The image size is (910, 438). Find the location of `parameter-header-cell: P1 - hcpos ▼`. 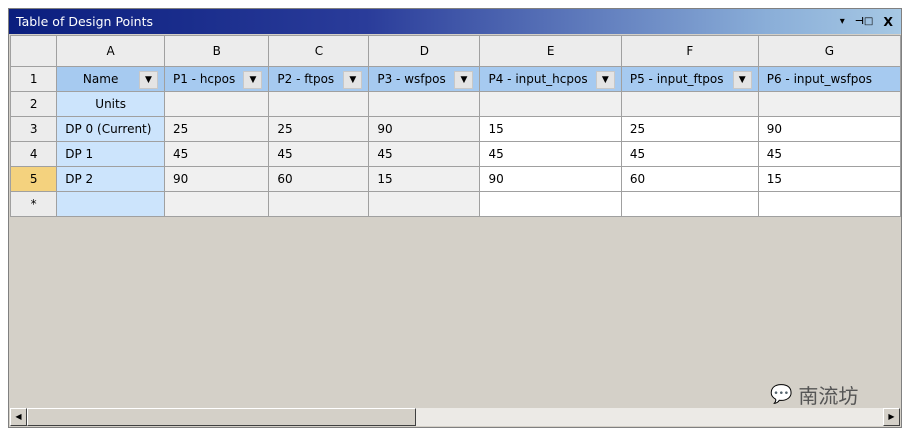

parameter-header-cell: P1 - hcpos ▼ is located at coordinates (216, 79).